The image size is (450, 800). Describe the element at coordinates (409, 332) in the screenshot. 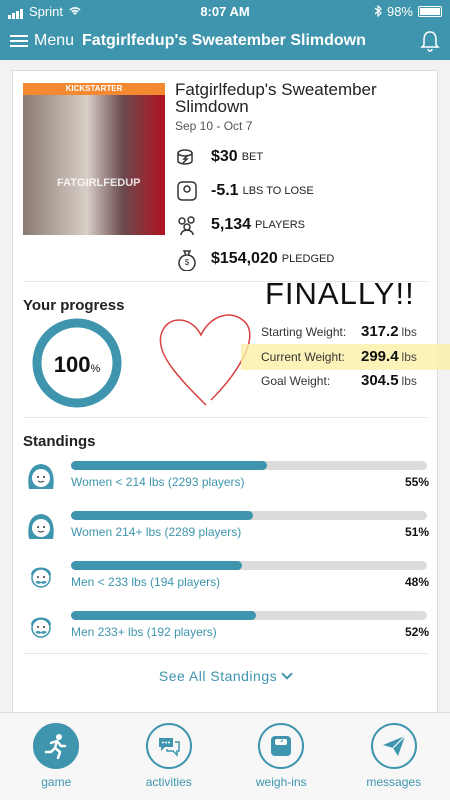

I see `starting-weight-unit: lbs` at that location.